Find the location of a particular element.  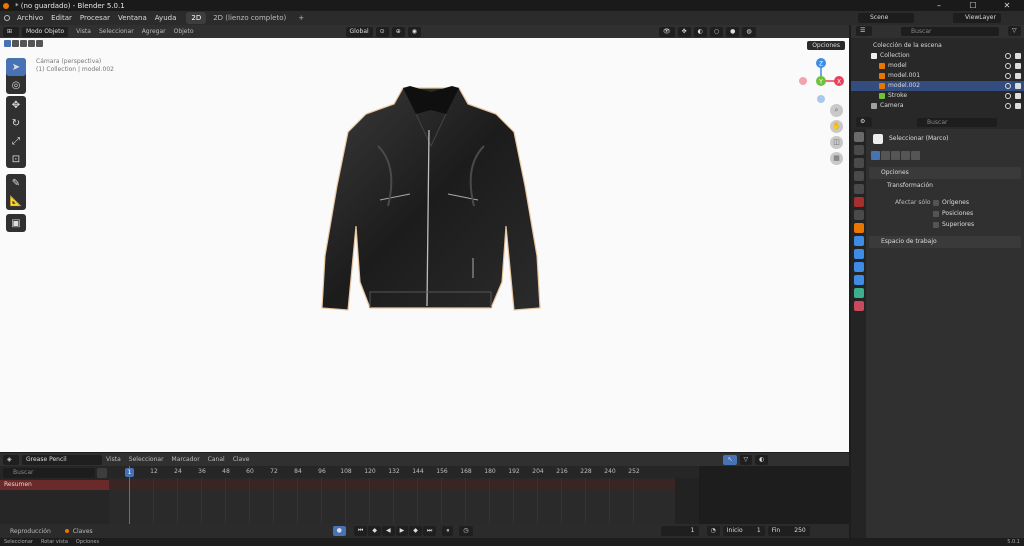

check-parents: Superiores is located at coordinates (953, 224).